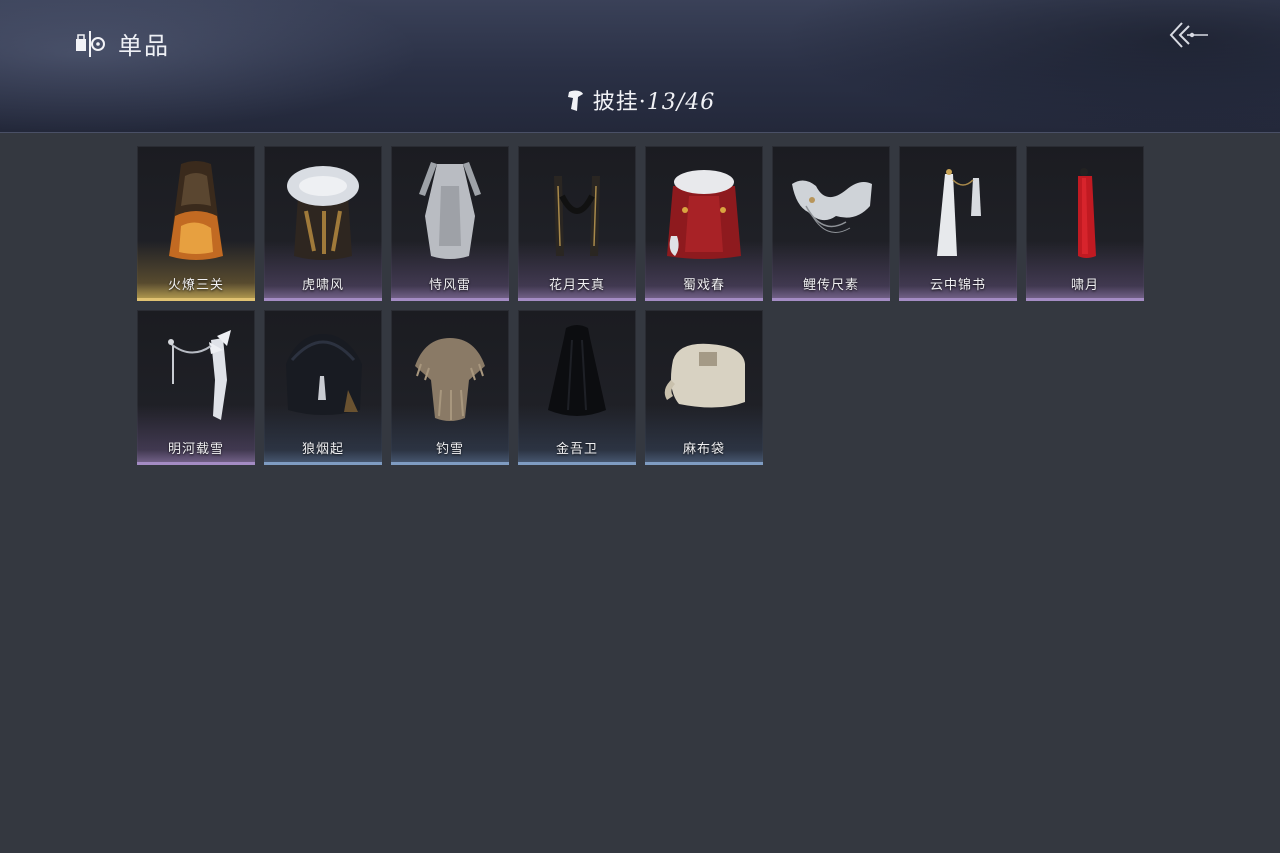 The image size is (1280, 853). What do you see at coordinates (575, 100) in the screenshot?
I see `cape-icon` at bounding box center [575, 100].